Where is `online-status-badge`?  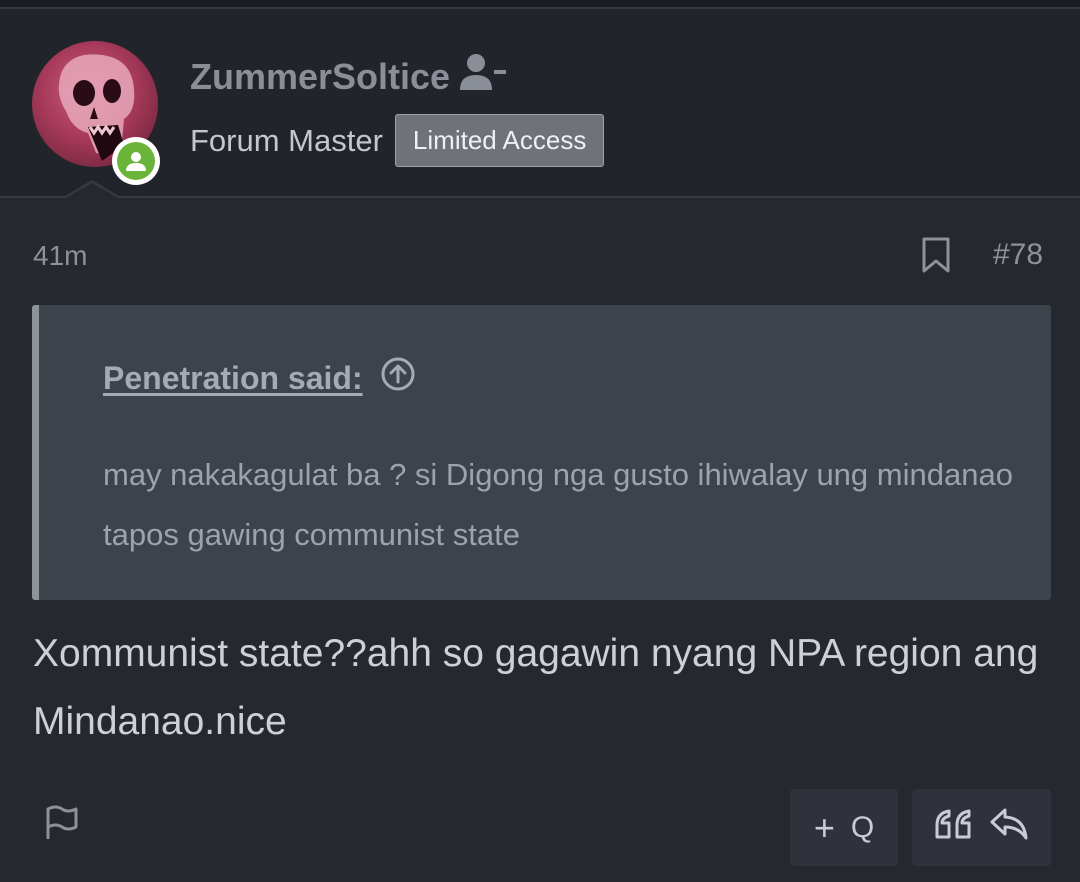 online-status-badge is located at coordinates (136, 161).